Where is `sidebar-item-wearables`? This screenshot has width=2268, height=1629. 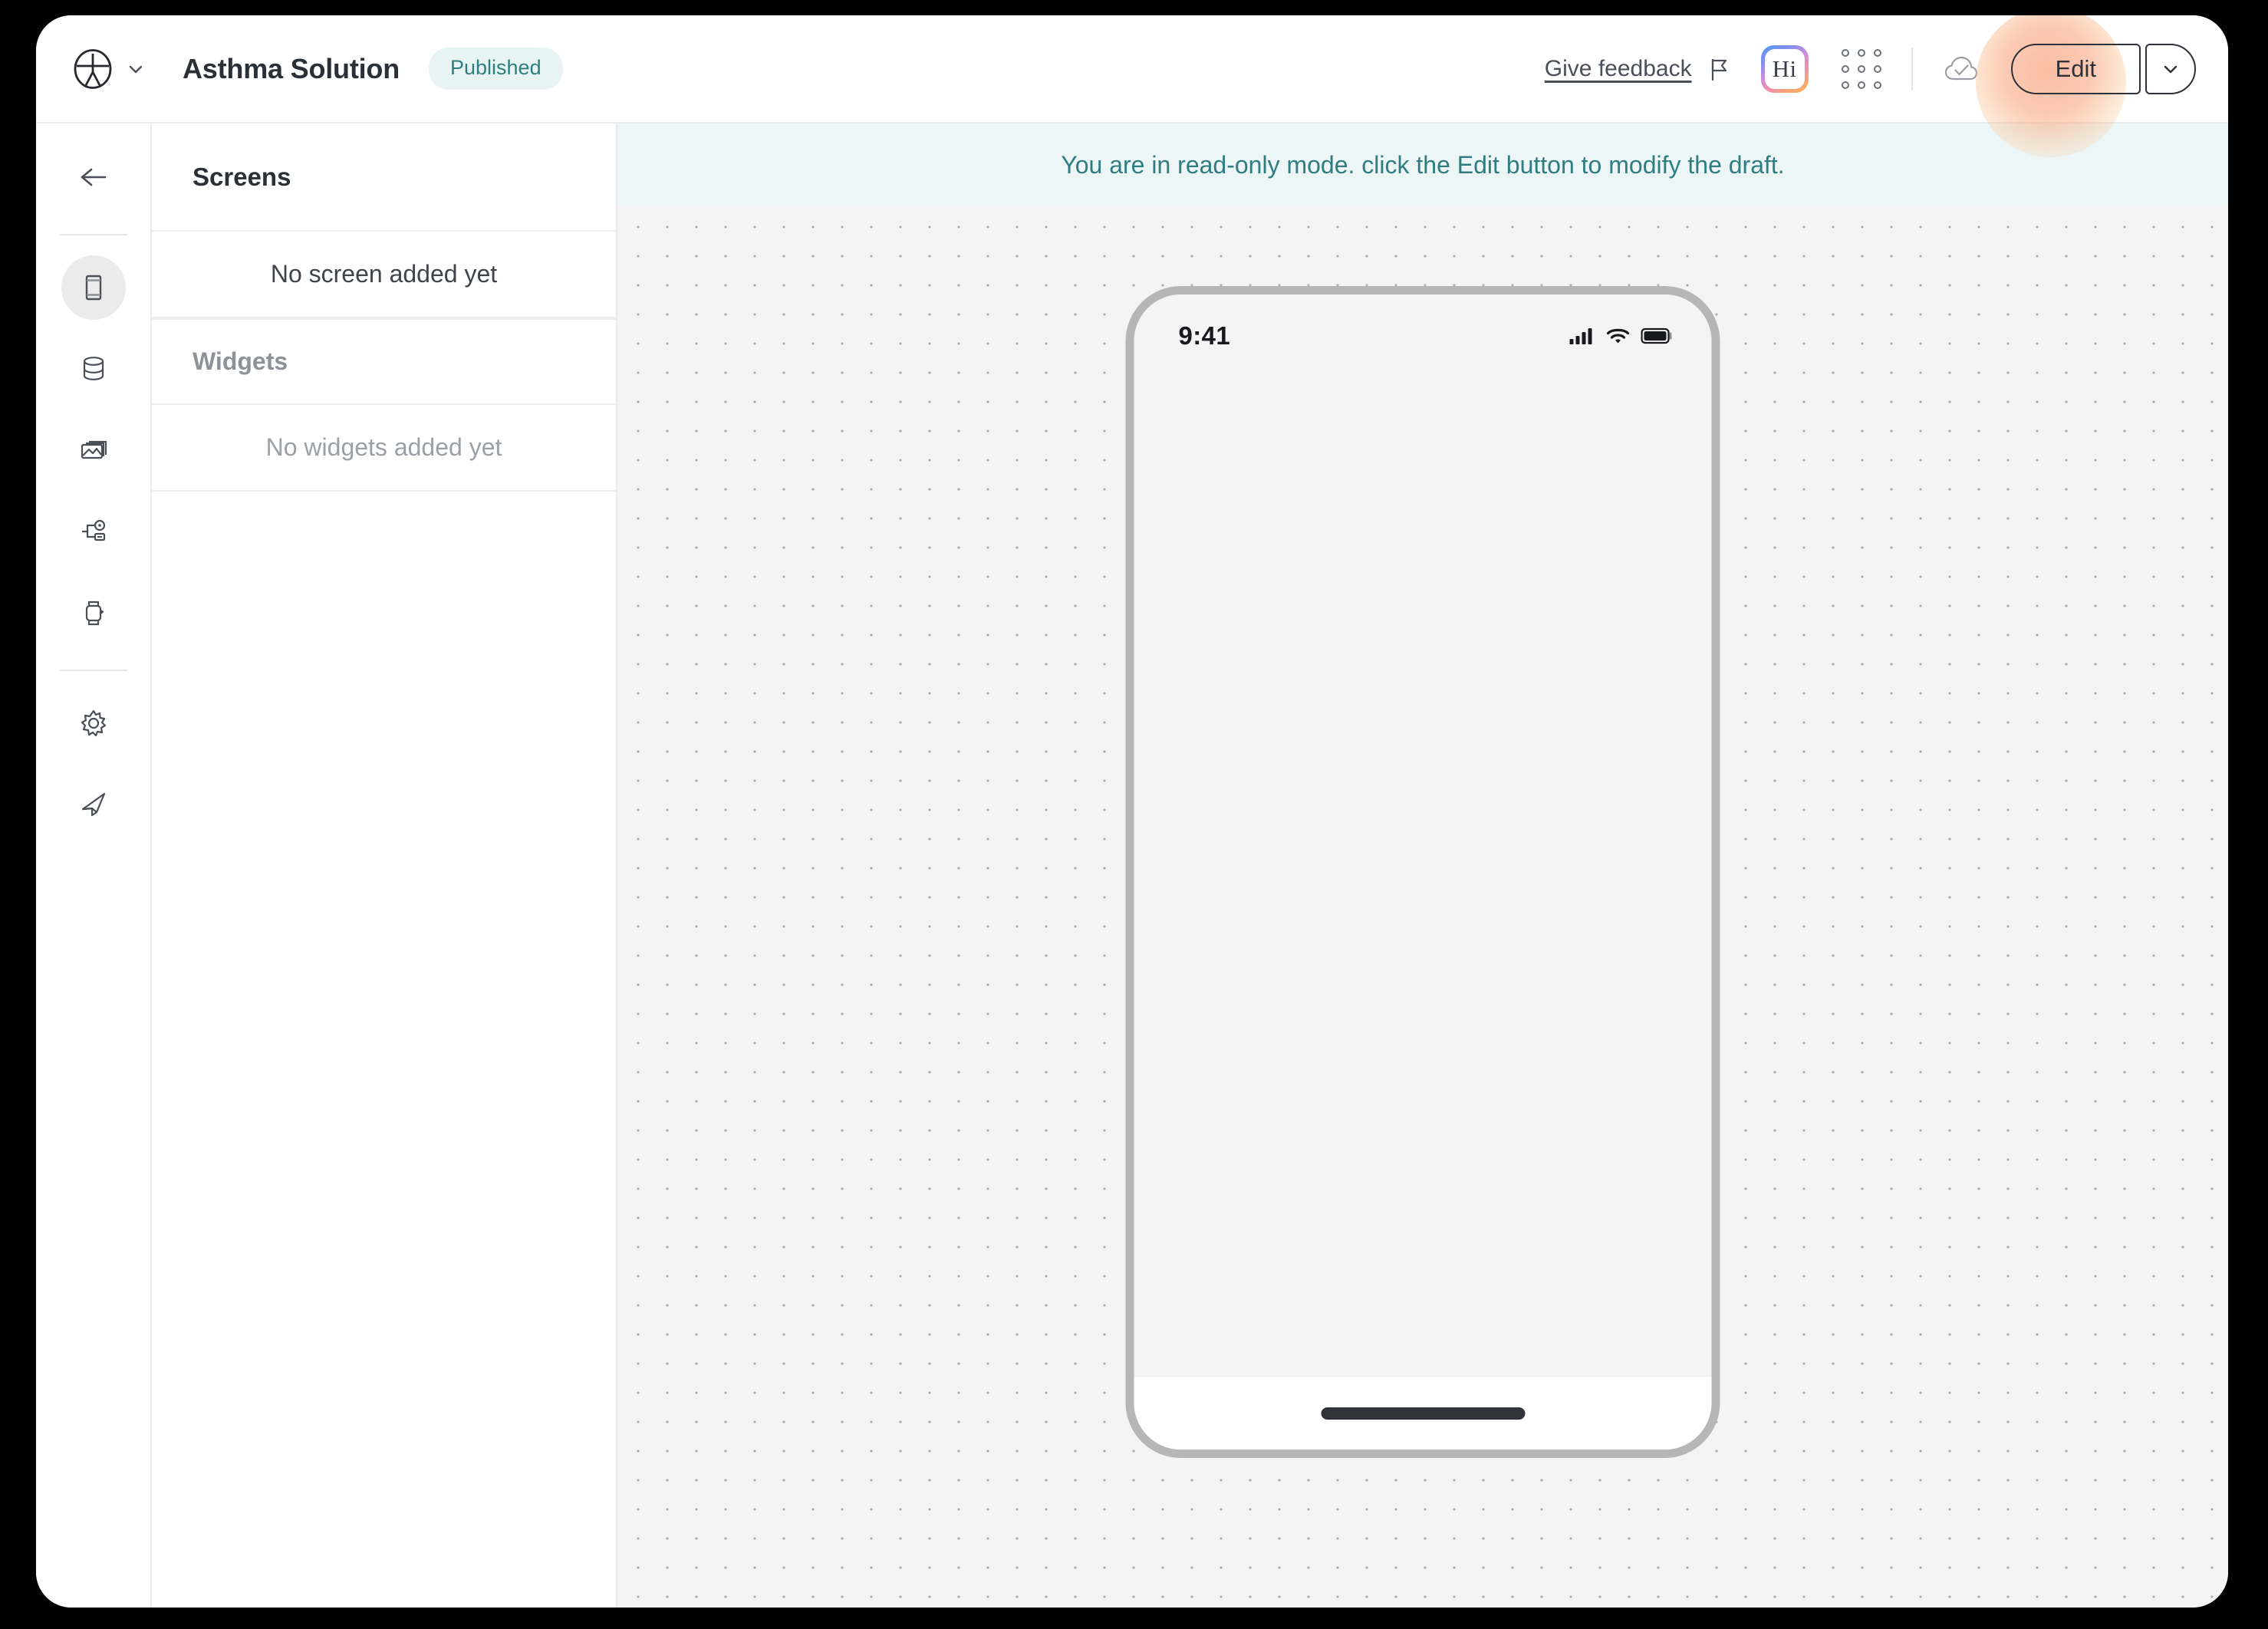 sidebar-item-wearables is located at coordinates (93, 613).